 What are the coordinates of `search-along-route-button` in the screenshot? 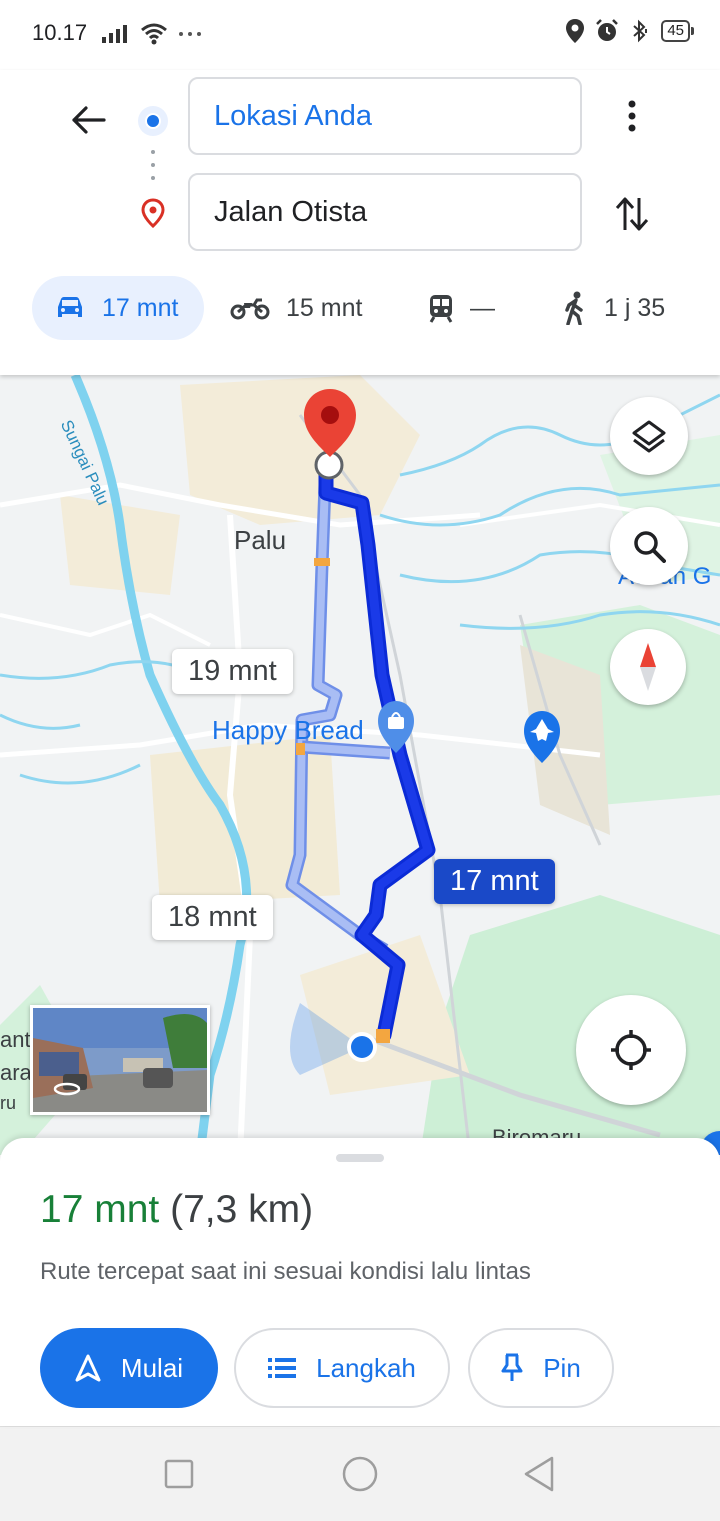 It's located at (649, 546).